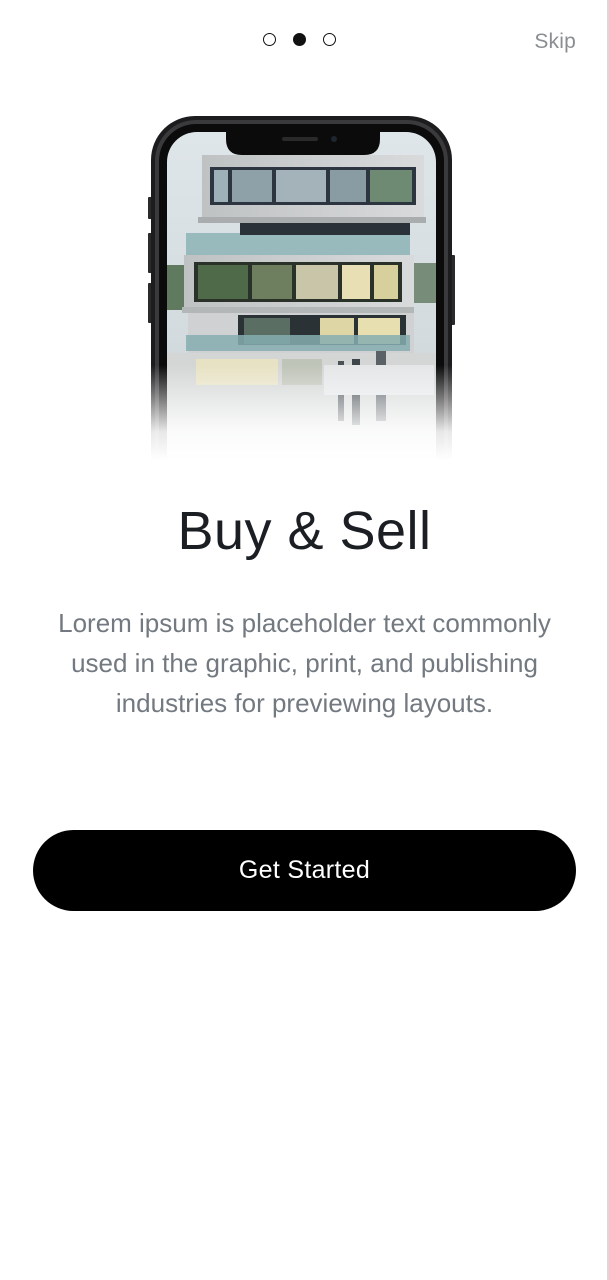  I want to click on skip-button: Skip, so click(555, 42).